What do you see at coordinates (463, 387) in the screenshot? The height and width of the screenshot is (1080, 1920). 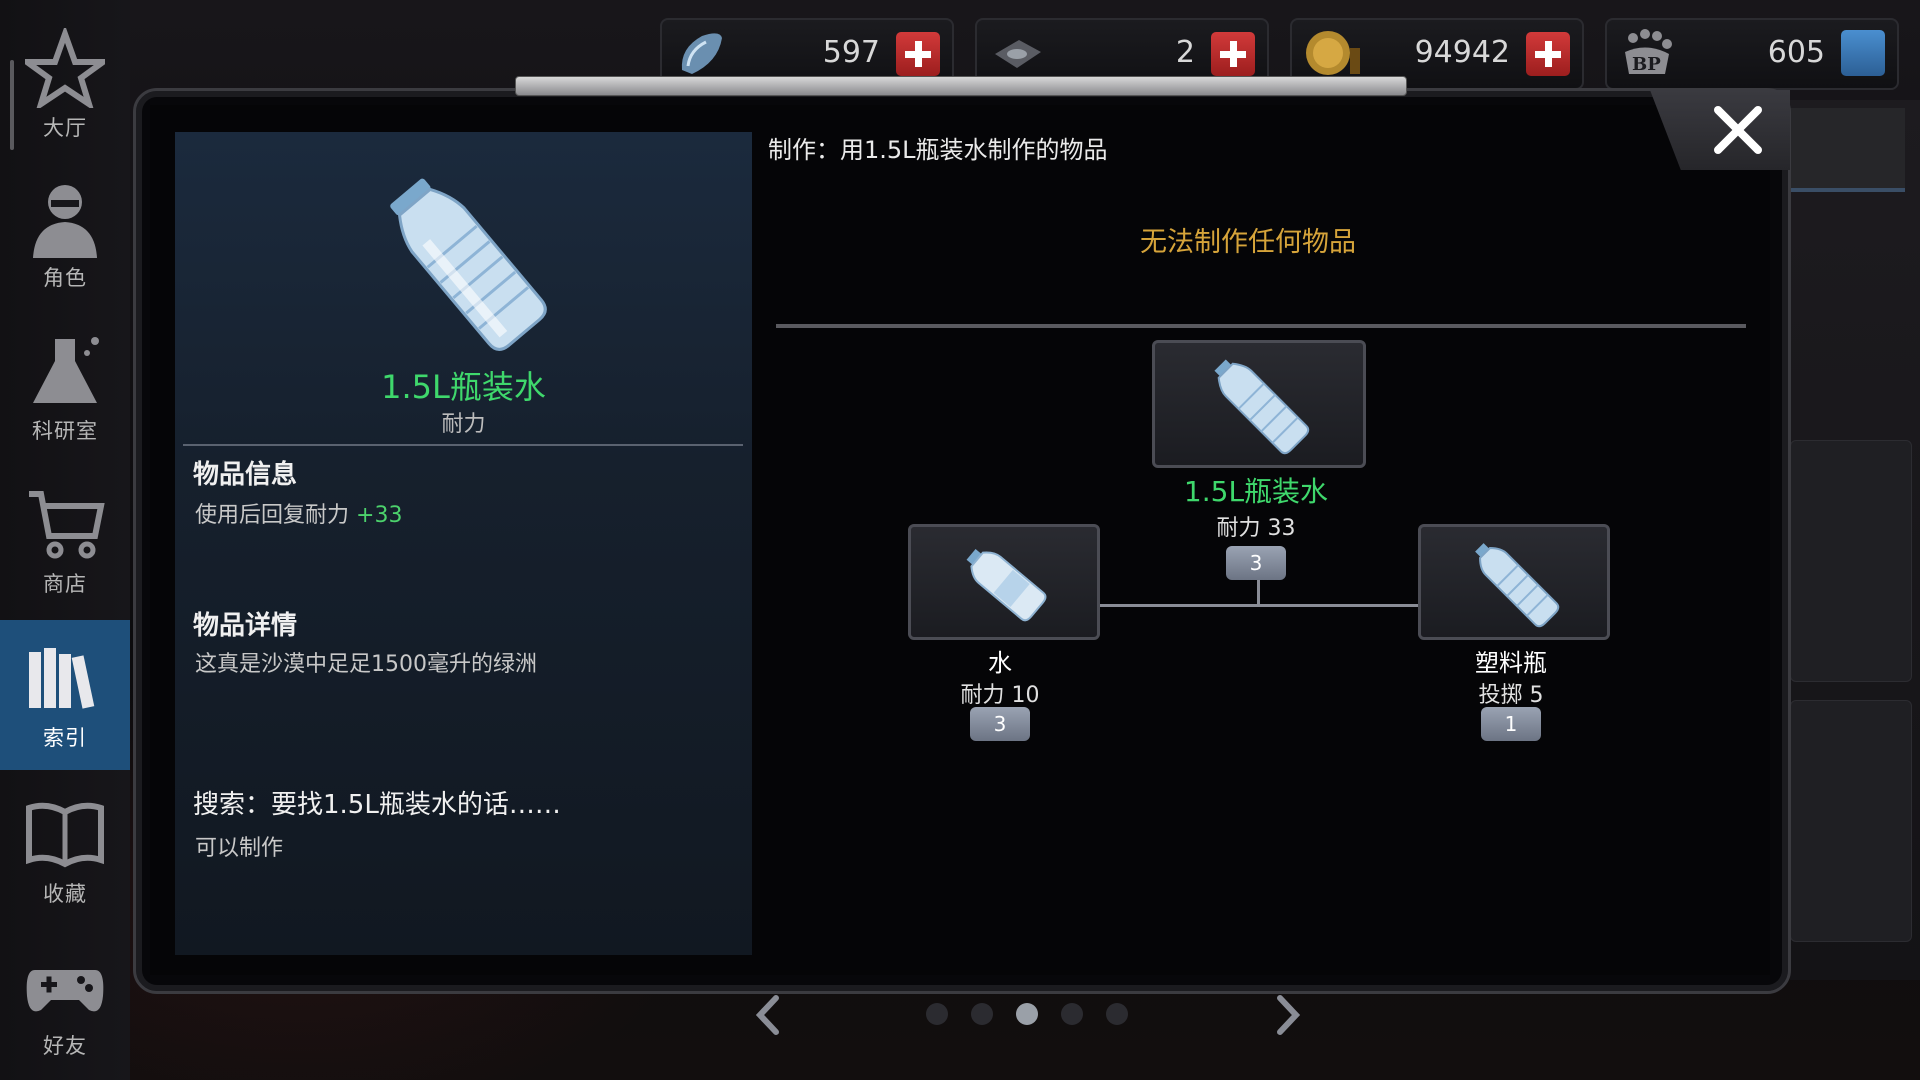 I see `item-name: 1.5L瓶装水` at bounding box center [463, 387].